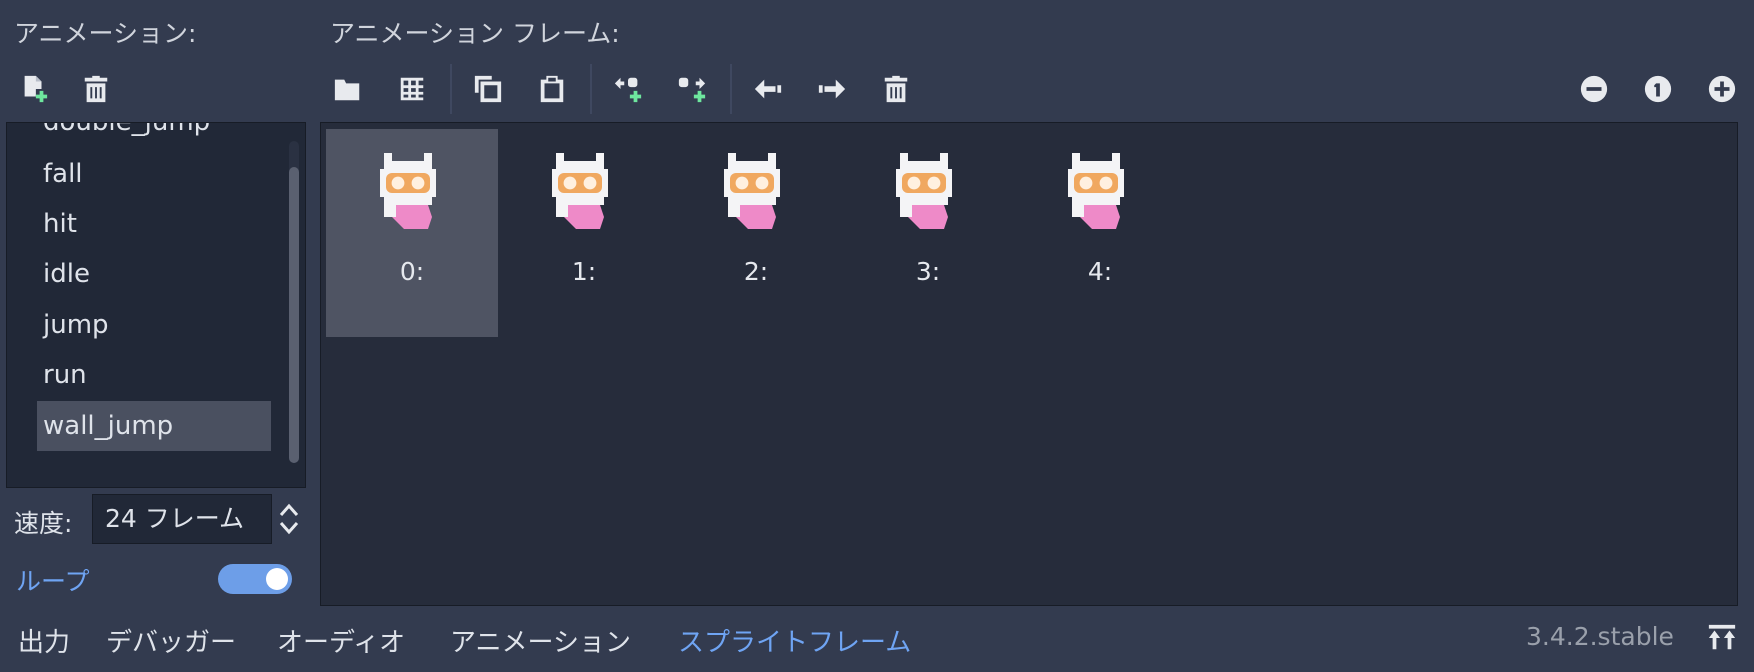  I want to click on zoom-reset-icon, so click(1658, 89).